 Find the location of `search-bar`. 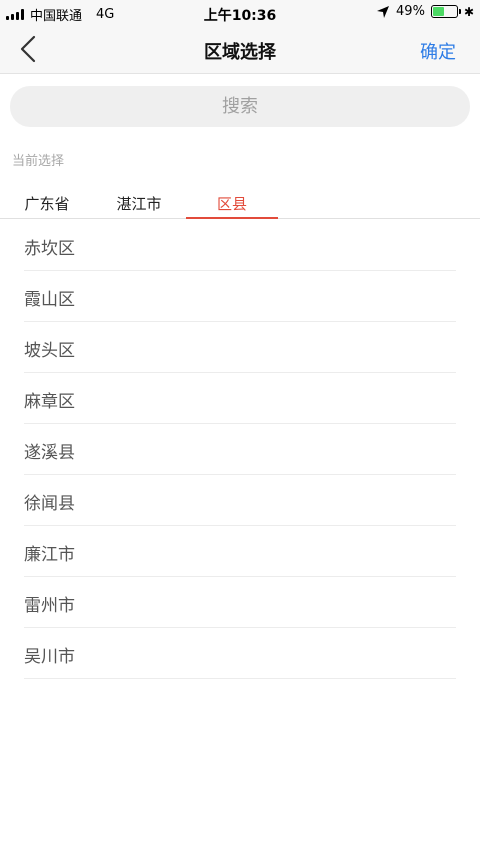

search-bar is located at coordinates (240, 106).